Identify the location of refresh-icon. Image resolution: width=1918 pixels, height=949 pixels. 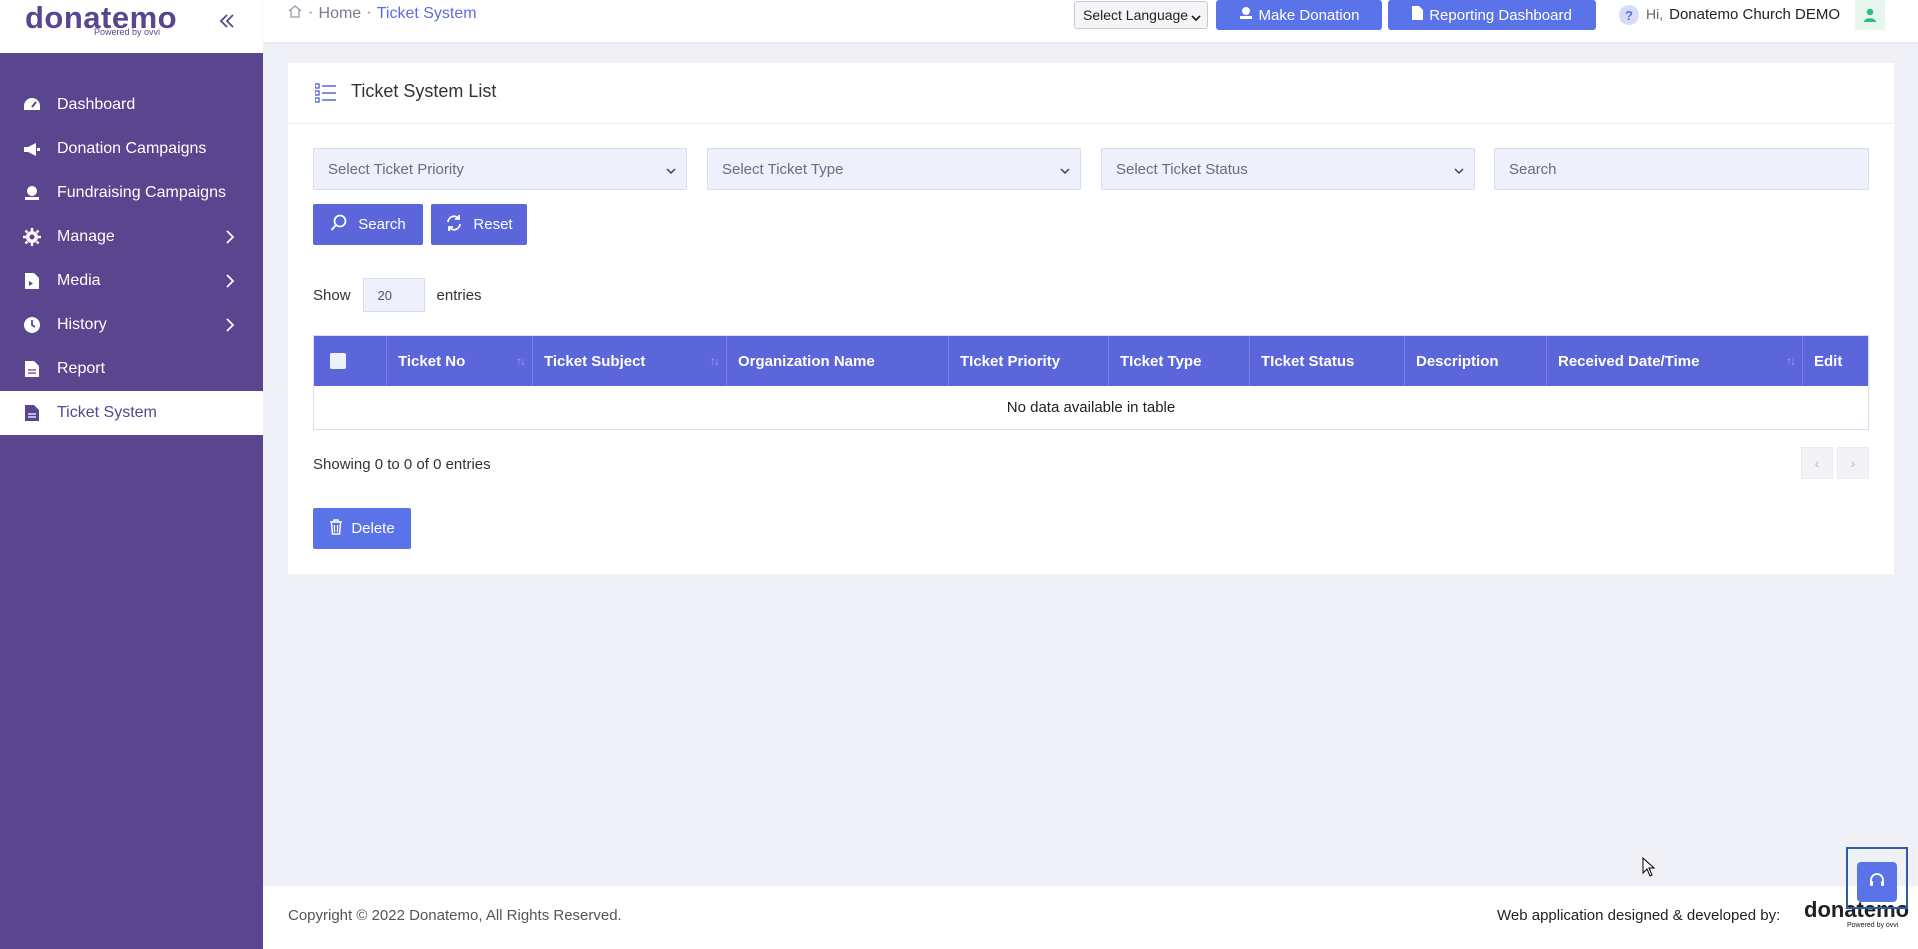
(454, 225).